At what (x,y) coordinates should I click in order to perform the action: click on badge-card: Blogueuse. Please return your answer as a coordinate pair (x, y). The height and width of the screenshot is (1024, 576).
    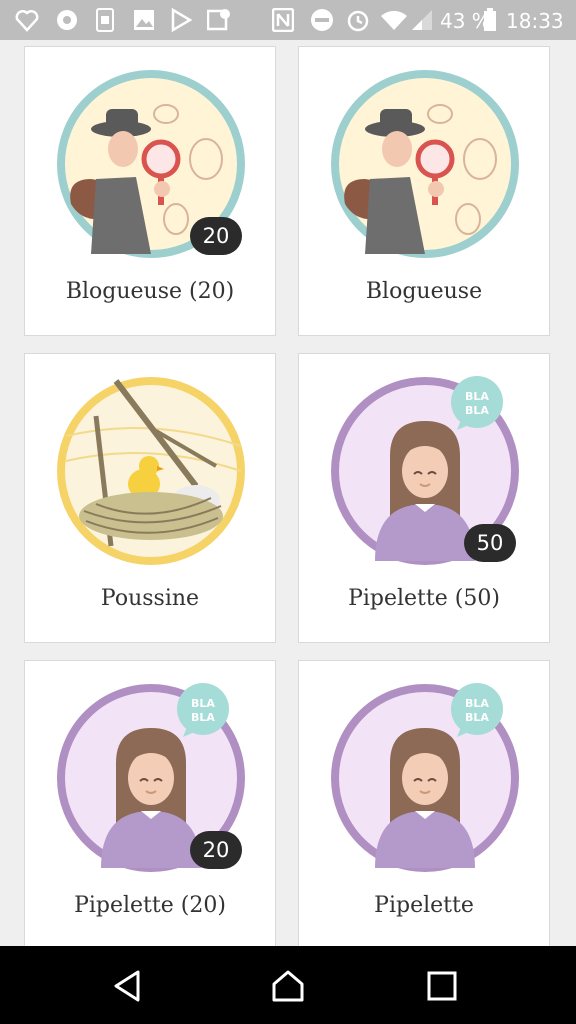
    Looking at the image, I should click on (424, 191).